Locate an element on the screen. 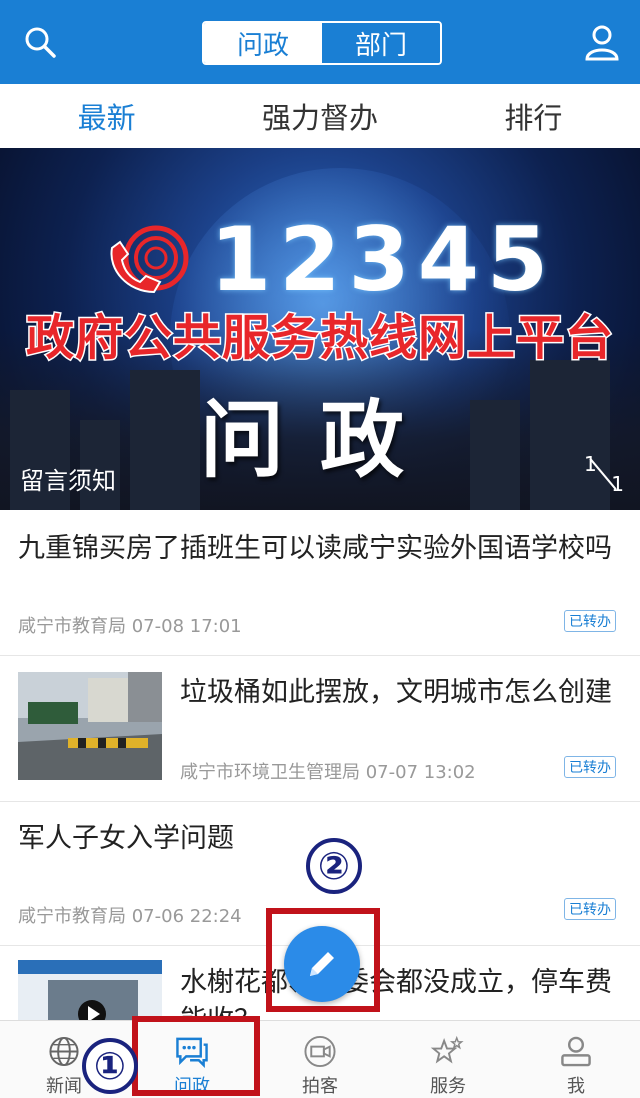 This screenshot has height=1098, width=640. segment-wenzheng: 问政 is located at coordinates (263, 43).